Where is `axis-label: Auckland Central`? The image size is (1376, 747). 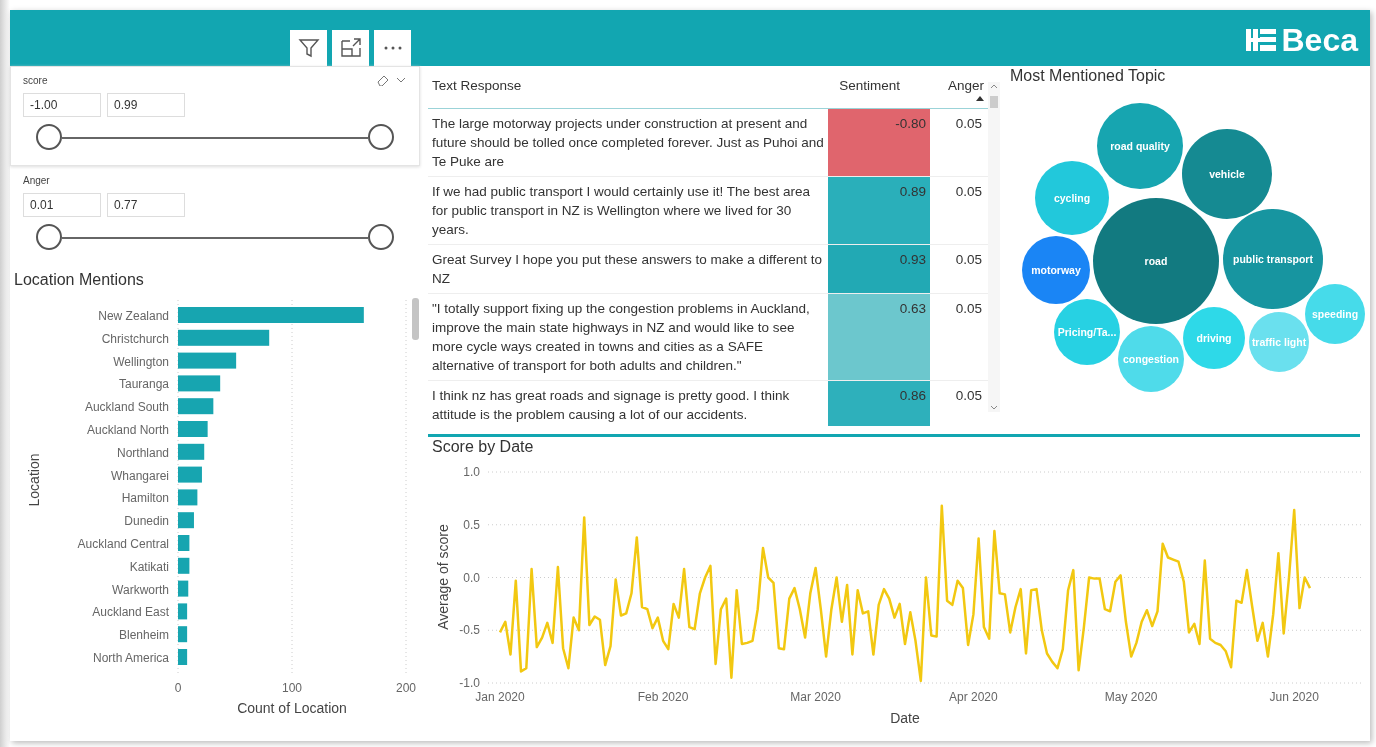 axis-label: Auckland Central is located at coordinates (123, 544).